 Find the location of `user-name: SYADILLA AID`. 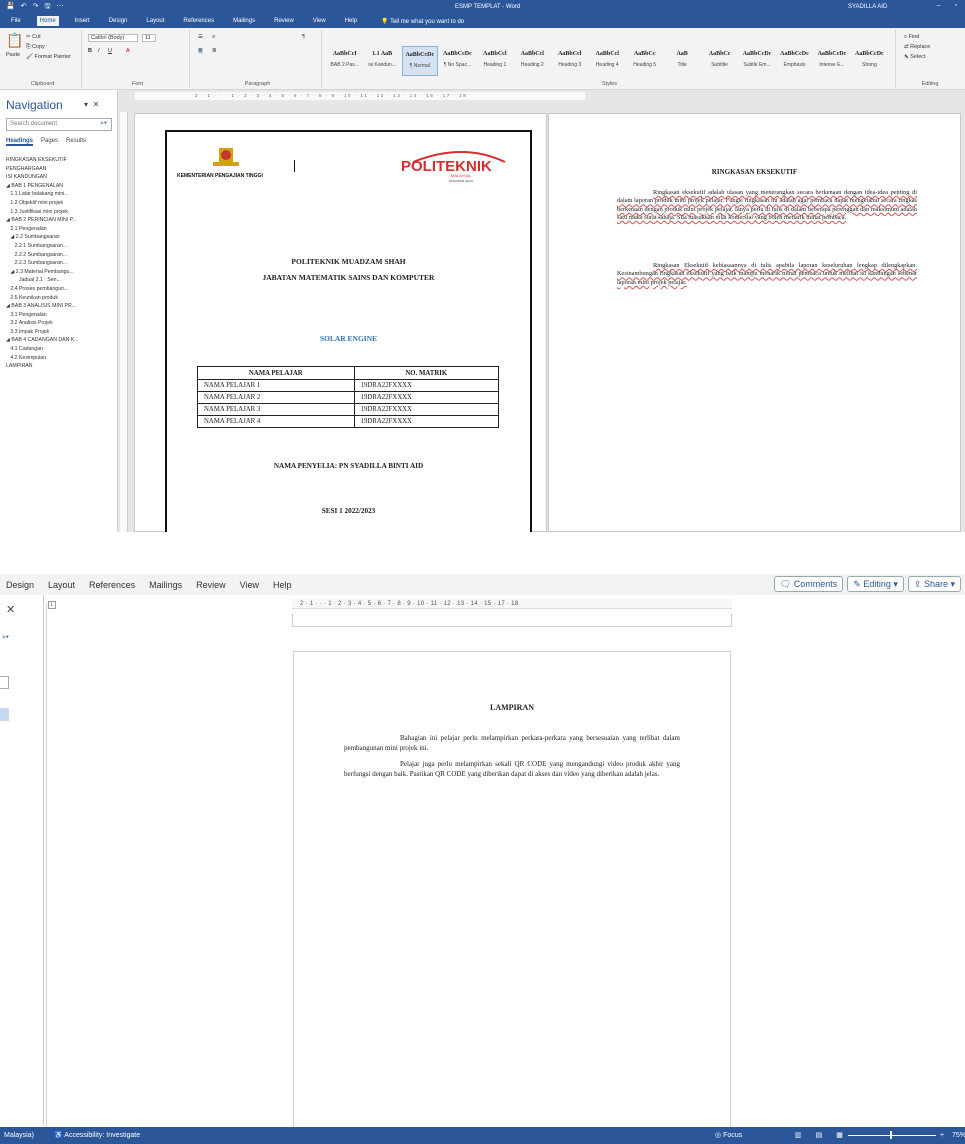

user-name: SYADILLA AID is located at coordinates (867, 7).